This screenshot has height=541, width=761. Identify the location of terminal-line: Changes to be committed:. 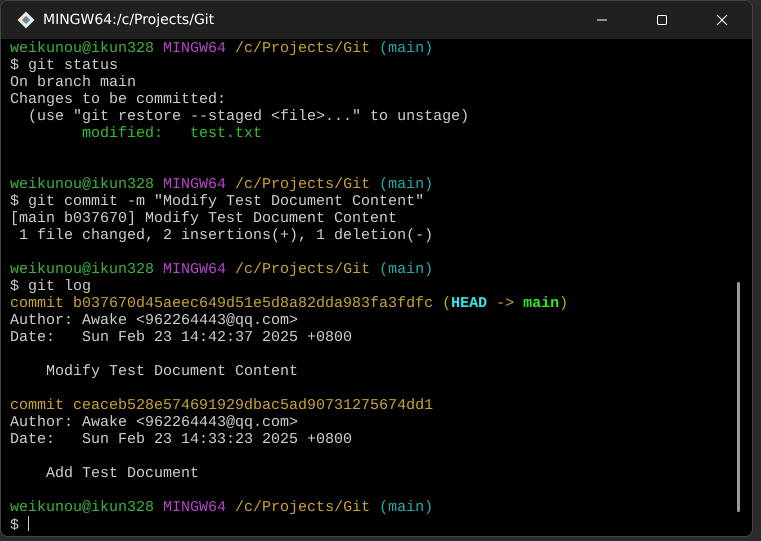
(119, 99).